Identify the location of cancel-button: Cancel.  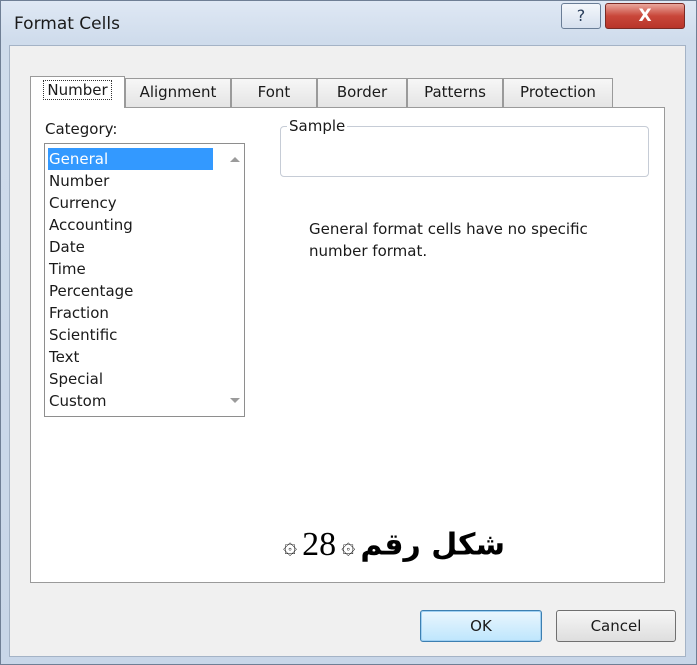
(616, 626).